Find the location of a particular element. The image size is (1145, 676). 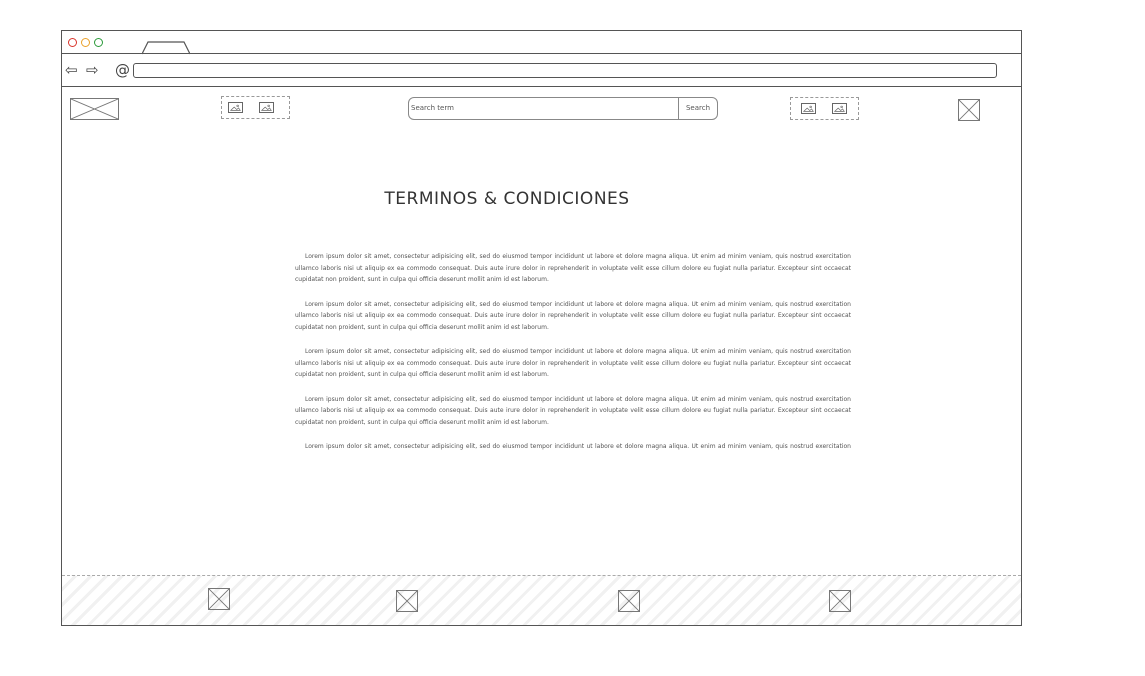

minimize-window-button is located at coordinates (85, 42).